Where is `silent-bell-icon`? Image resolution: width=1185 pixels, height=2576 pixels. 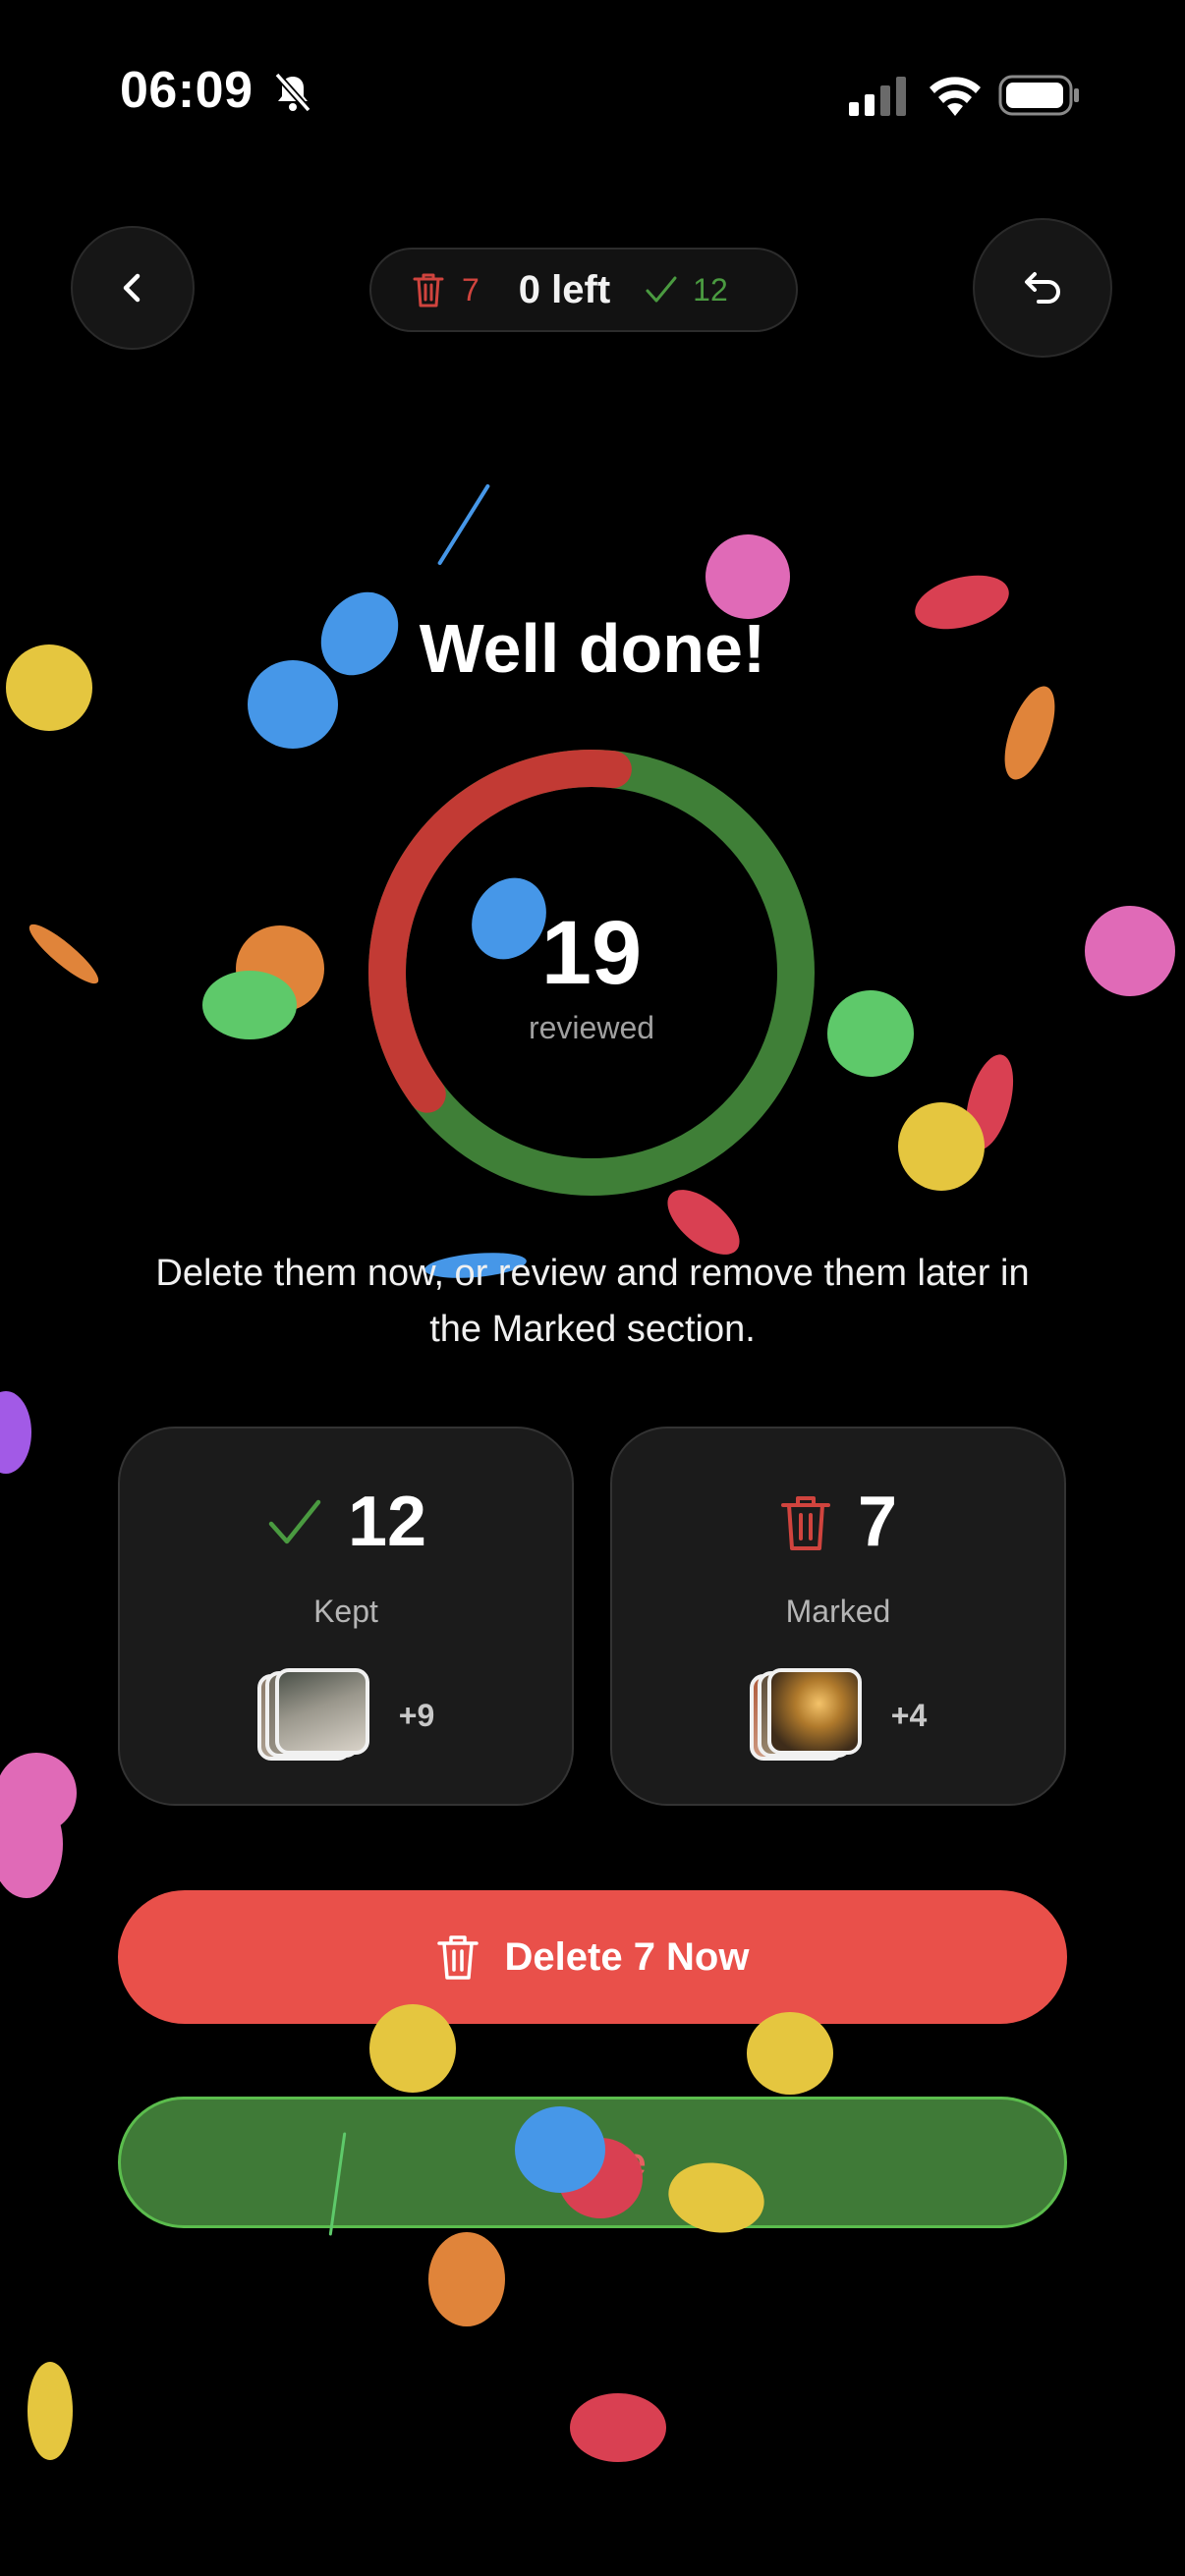
silent-bell-icon is located at coordinates (292, 92).